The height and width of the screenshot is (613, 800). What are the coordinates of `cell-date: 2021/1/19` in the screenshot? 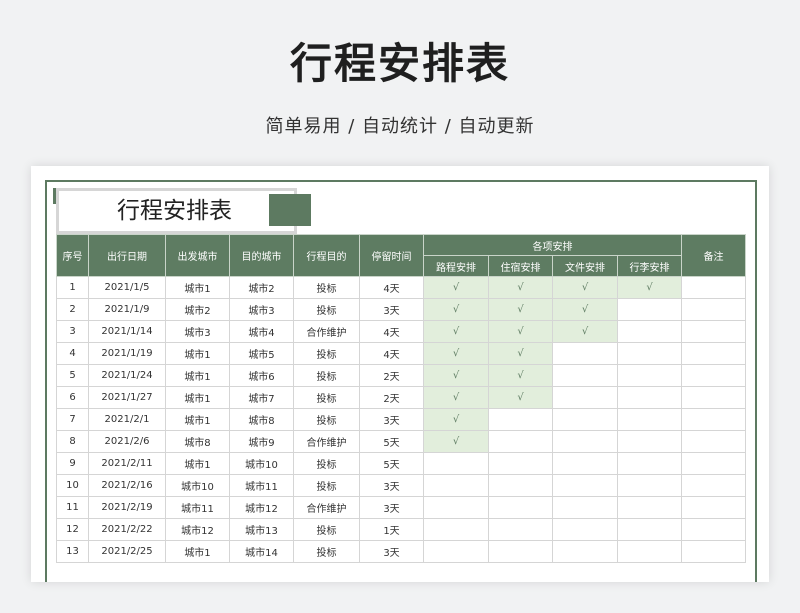 It's located at (127, 353).